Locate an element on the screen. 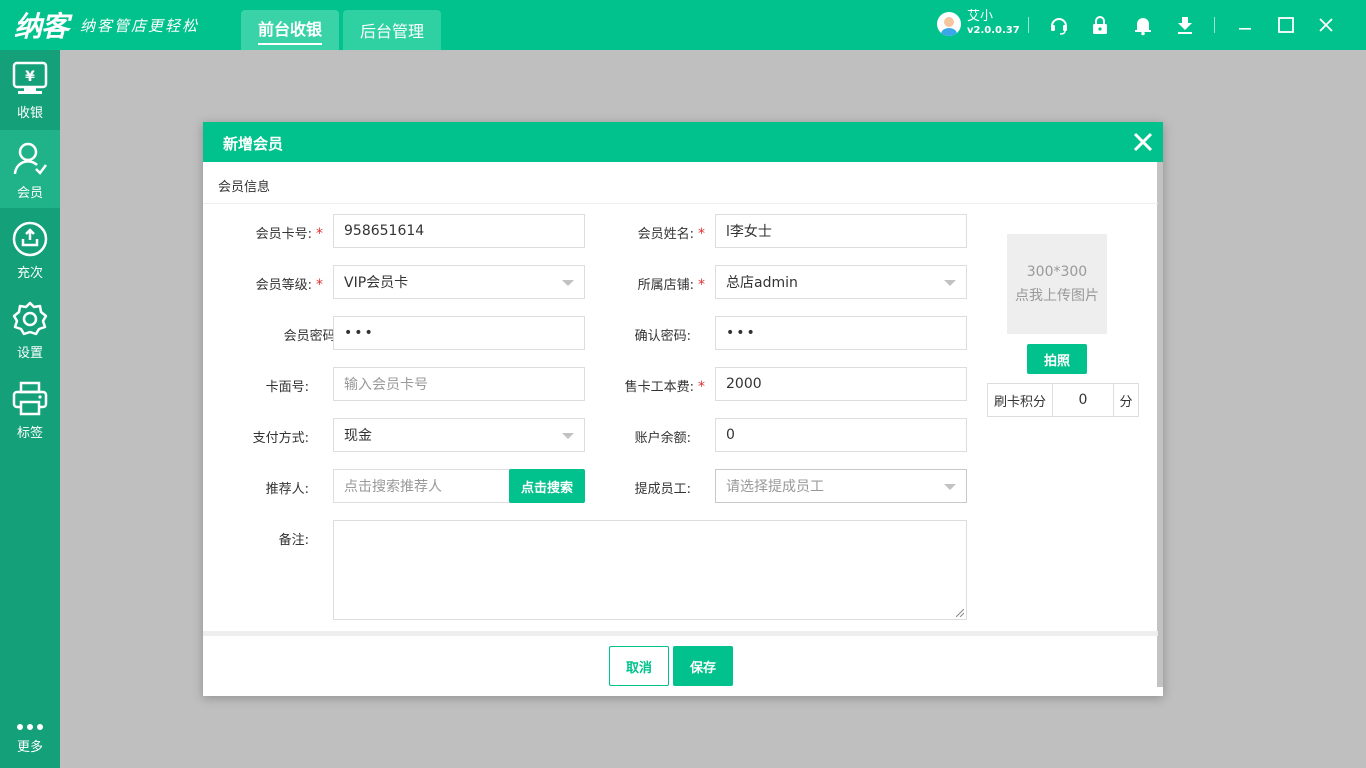  swipe-points-group: 刷卡积分 0 分 is located at coordinates (1063, 400).